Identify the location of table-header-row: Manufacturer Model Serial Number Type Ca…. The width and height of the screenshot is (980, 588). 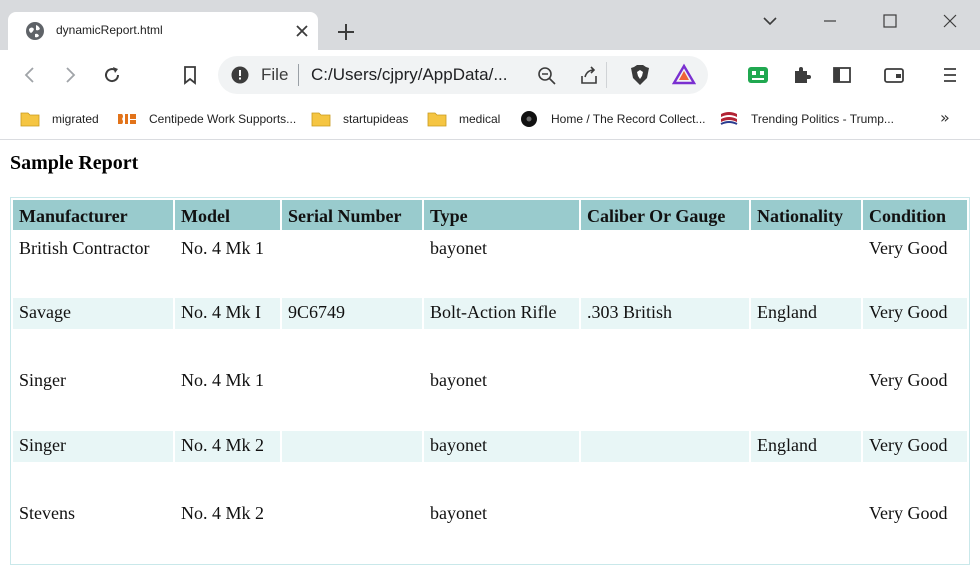
(490, 215).